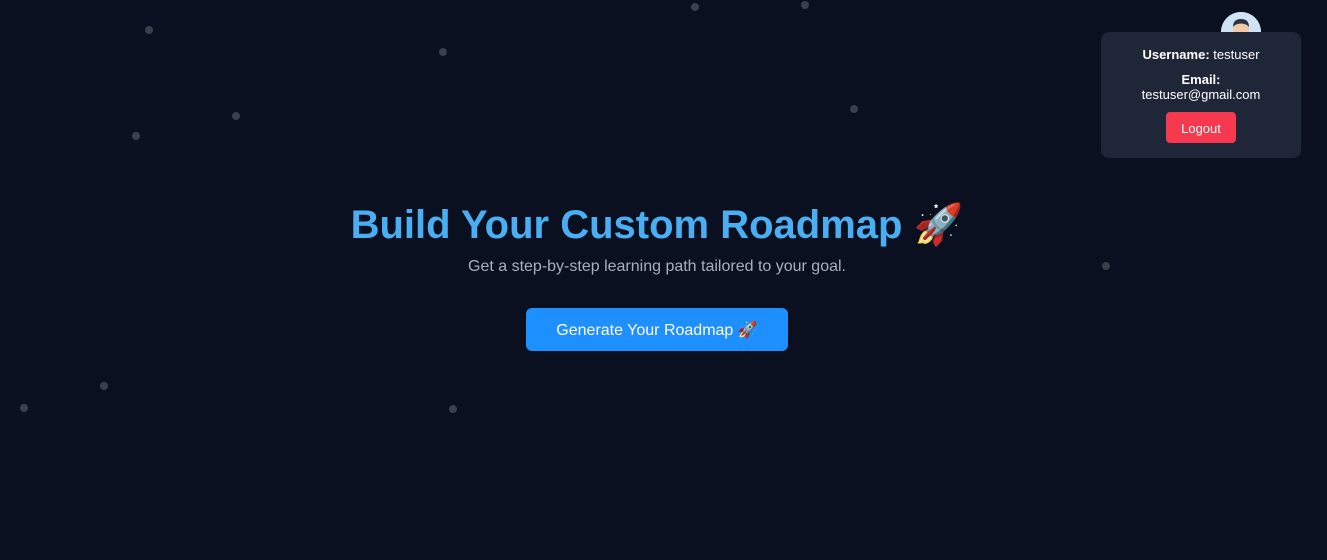 This screenshot has width=1327, height=560. What do you see at coordinates (626, 225) in the screenshot?
I see `page-title-text: Build Your Custom Roadmap` at bounding box center [626, 225].